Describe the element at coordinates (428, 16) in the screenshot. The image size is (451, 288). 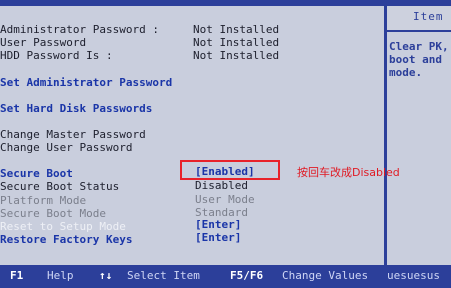
I see `help-header-label: Item` at that location.